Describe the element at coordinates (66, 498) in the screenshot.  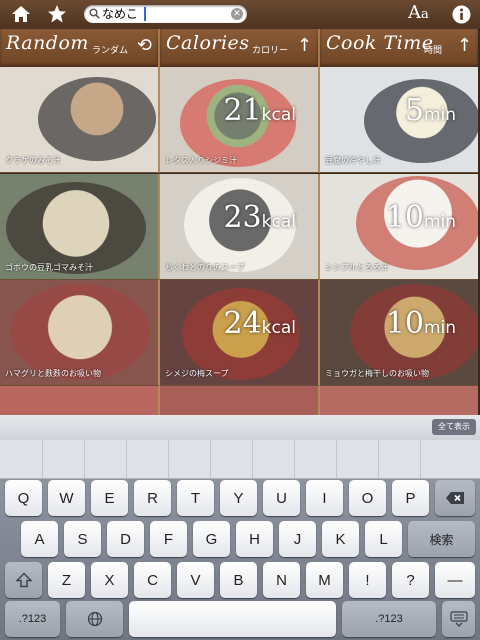
I see `key-w: W` at that location.